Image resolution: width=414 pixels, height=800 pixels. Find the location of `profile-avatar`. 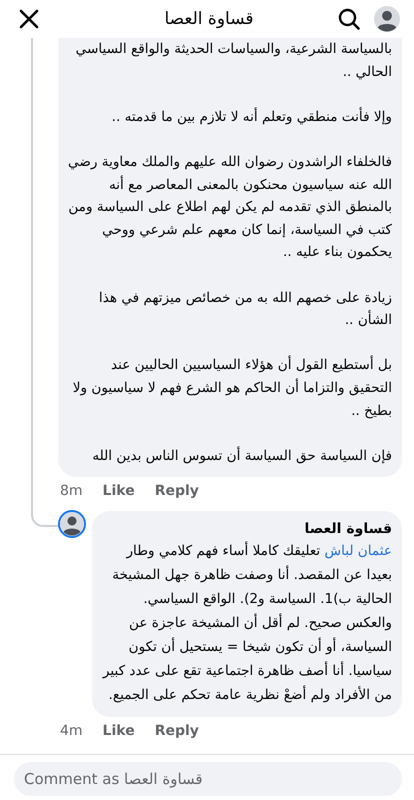

profile-avatar is located at coordinates (387, 19).